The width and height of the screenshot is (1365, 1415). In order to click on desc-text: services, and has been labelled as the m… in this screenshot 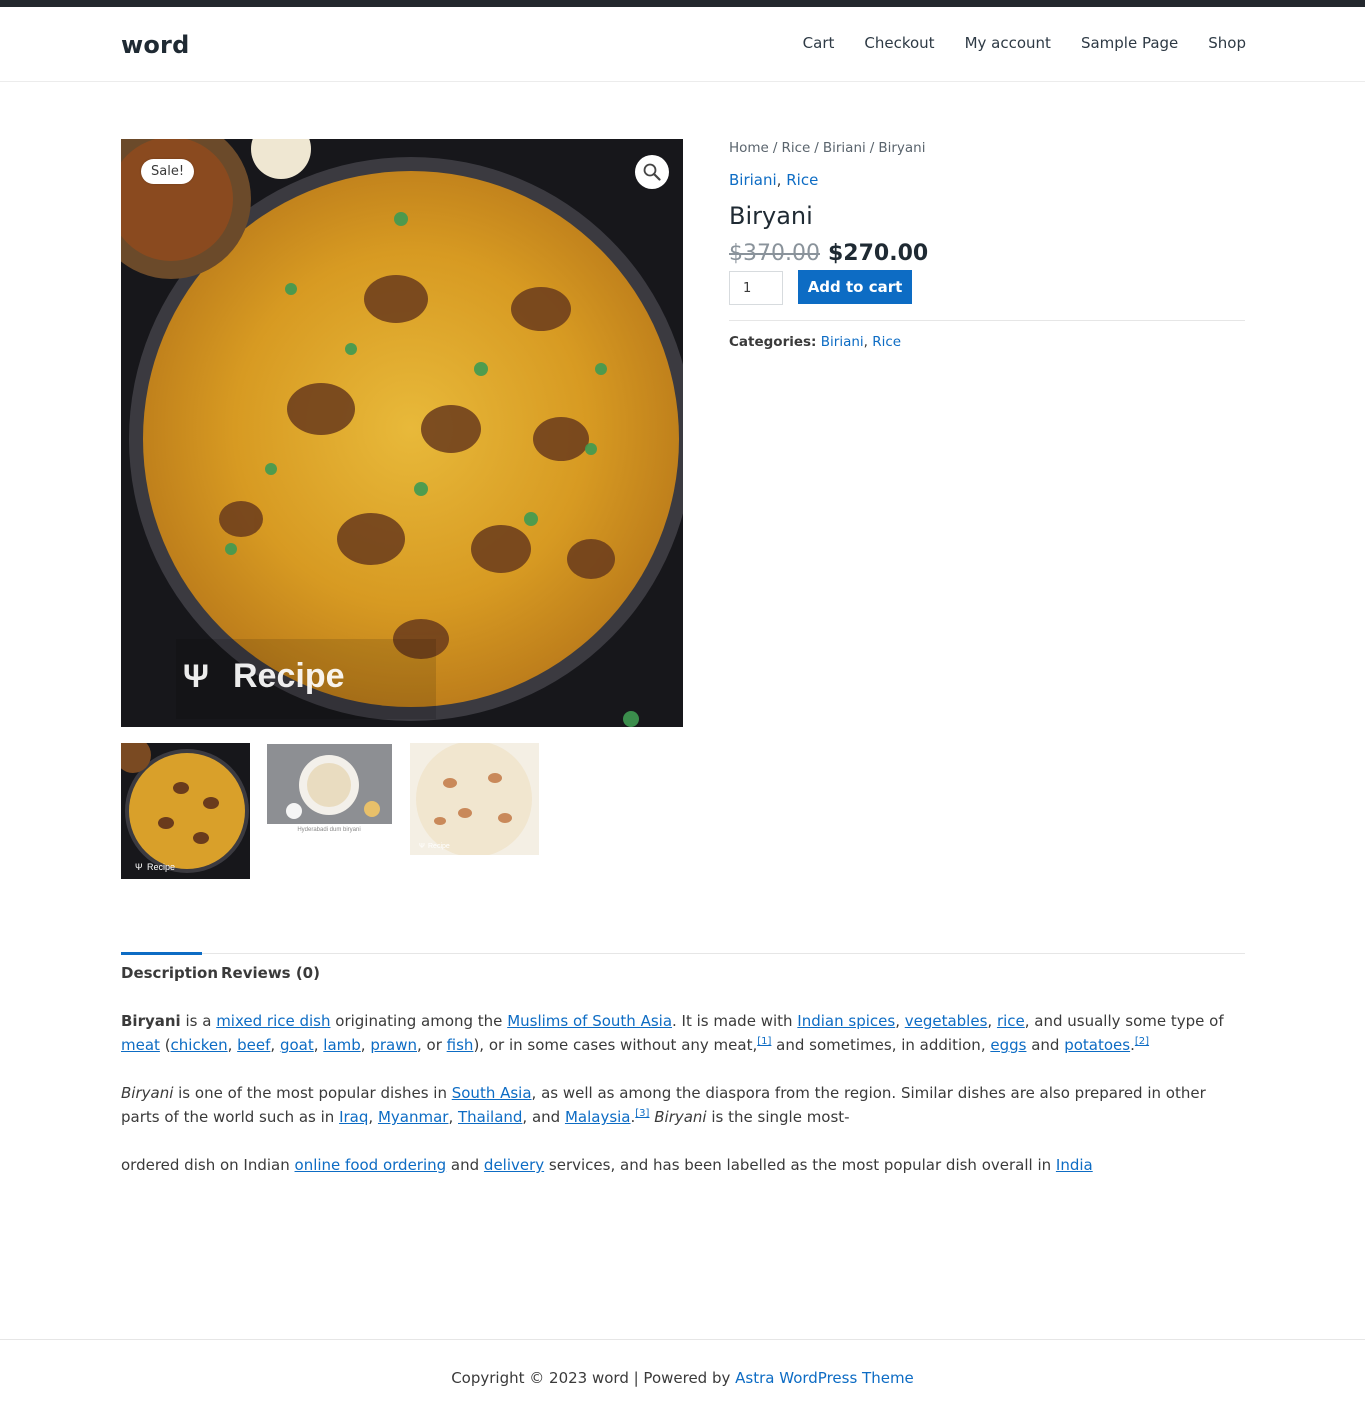, I will do `click(800, 1165)`.